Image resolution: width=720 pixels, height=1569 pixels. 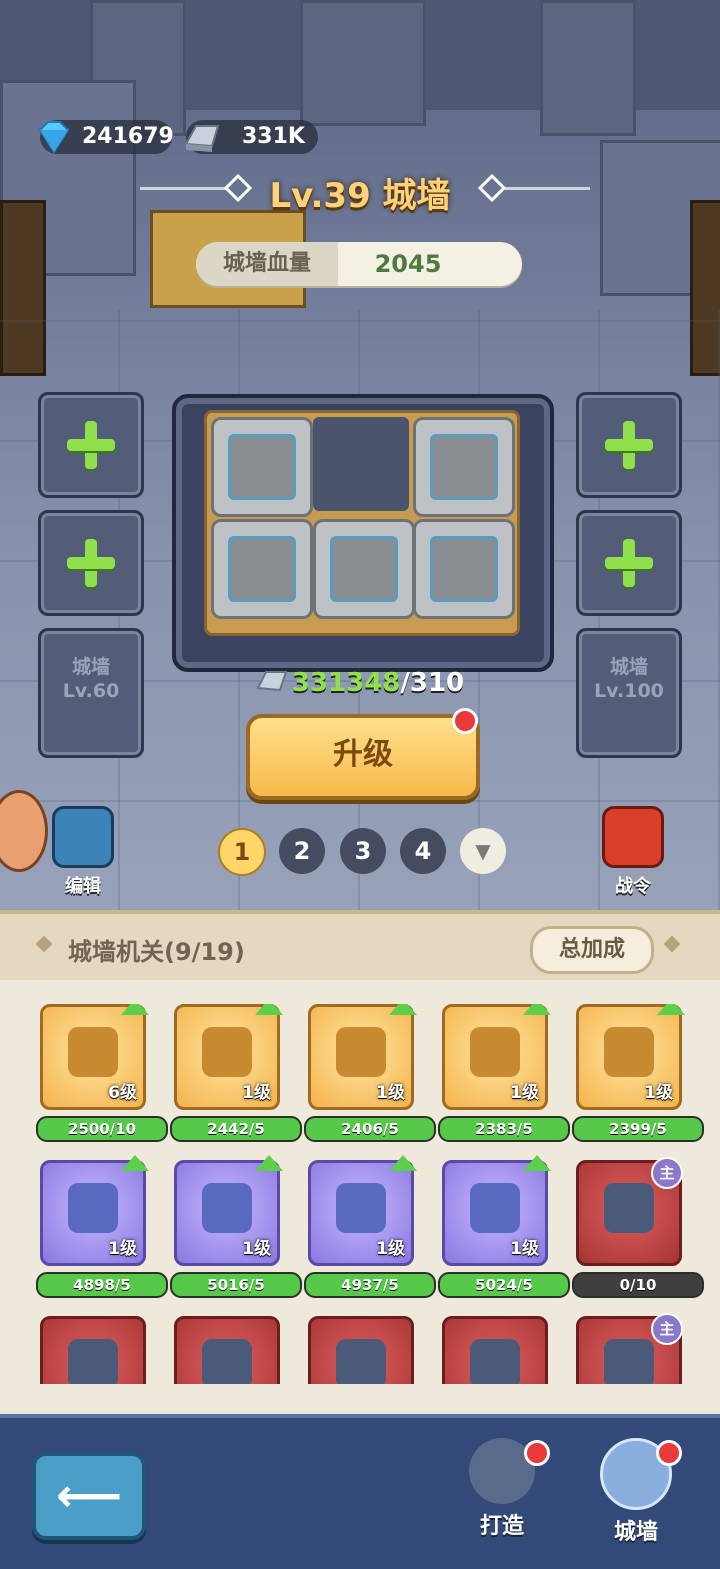 I want to click on page-3-button: 3, so click(x=363, y=851).